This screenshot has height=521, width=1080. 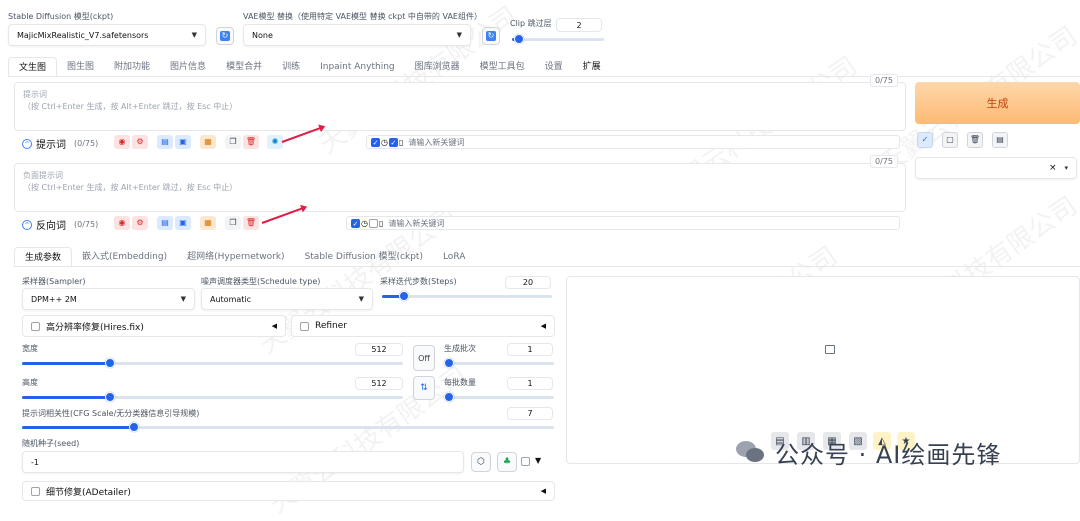 I want to click on batch-count-slider, so click(x=499, y=363).